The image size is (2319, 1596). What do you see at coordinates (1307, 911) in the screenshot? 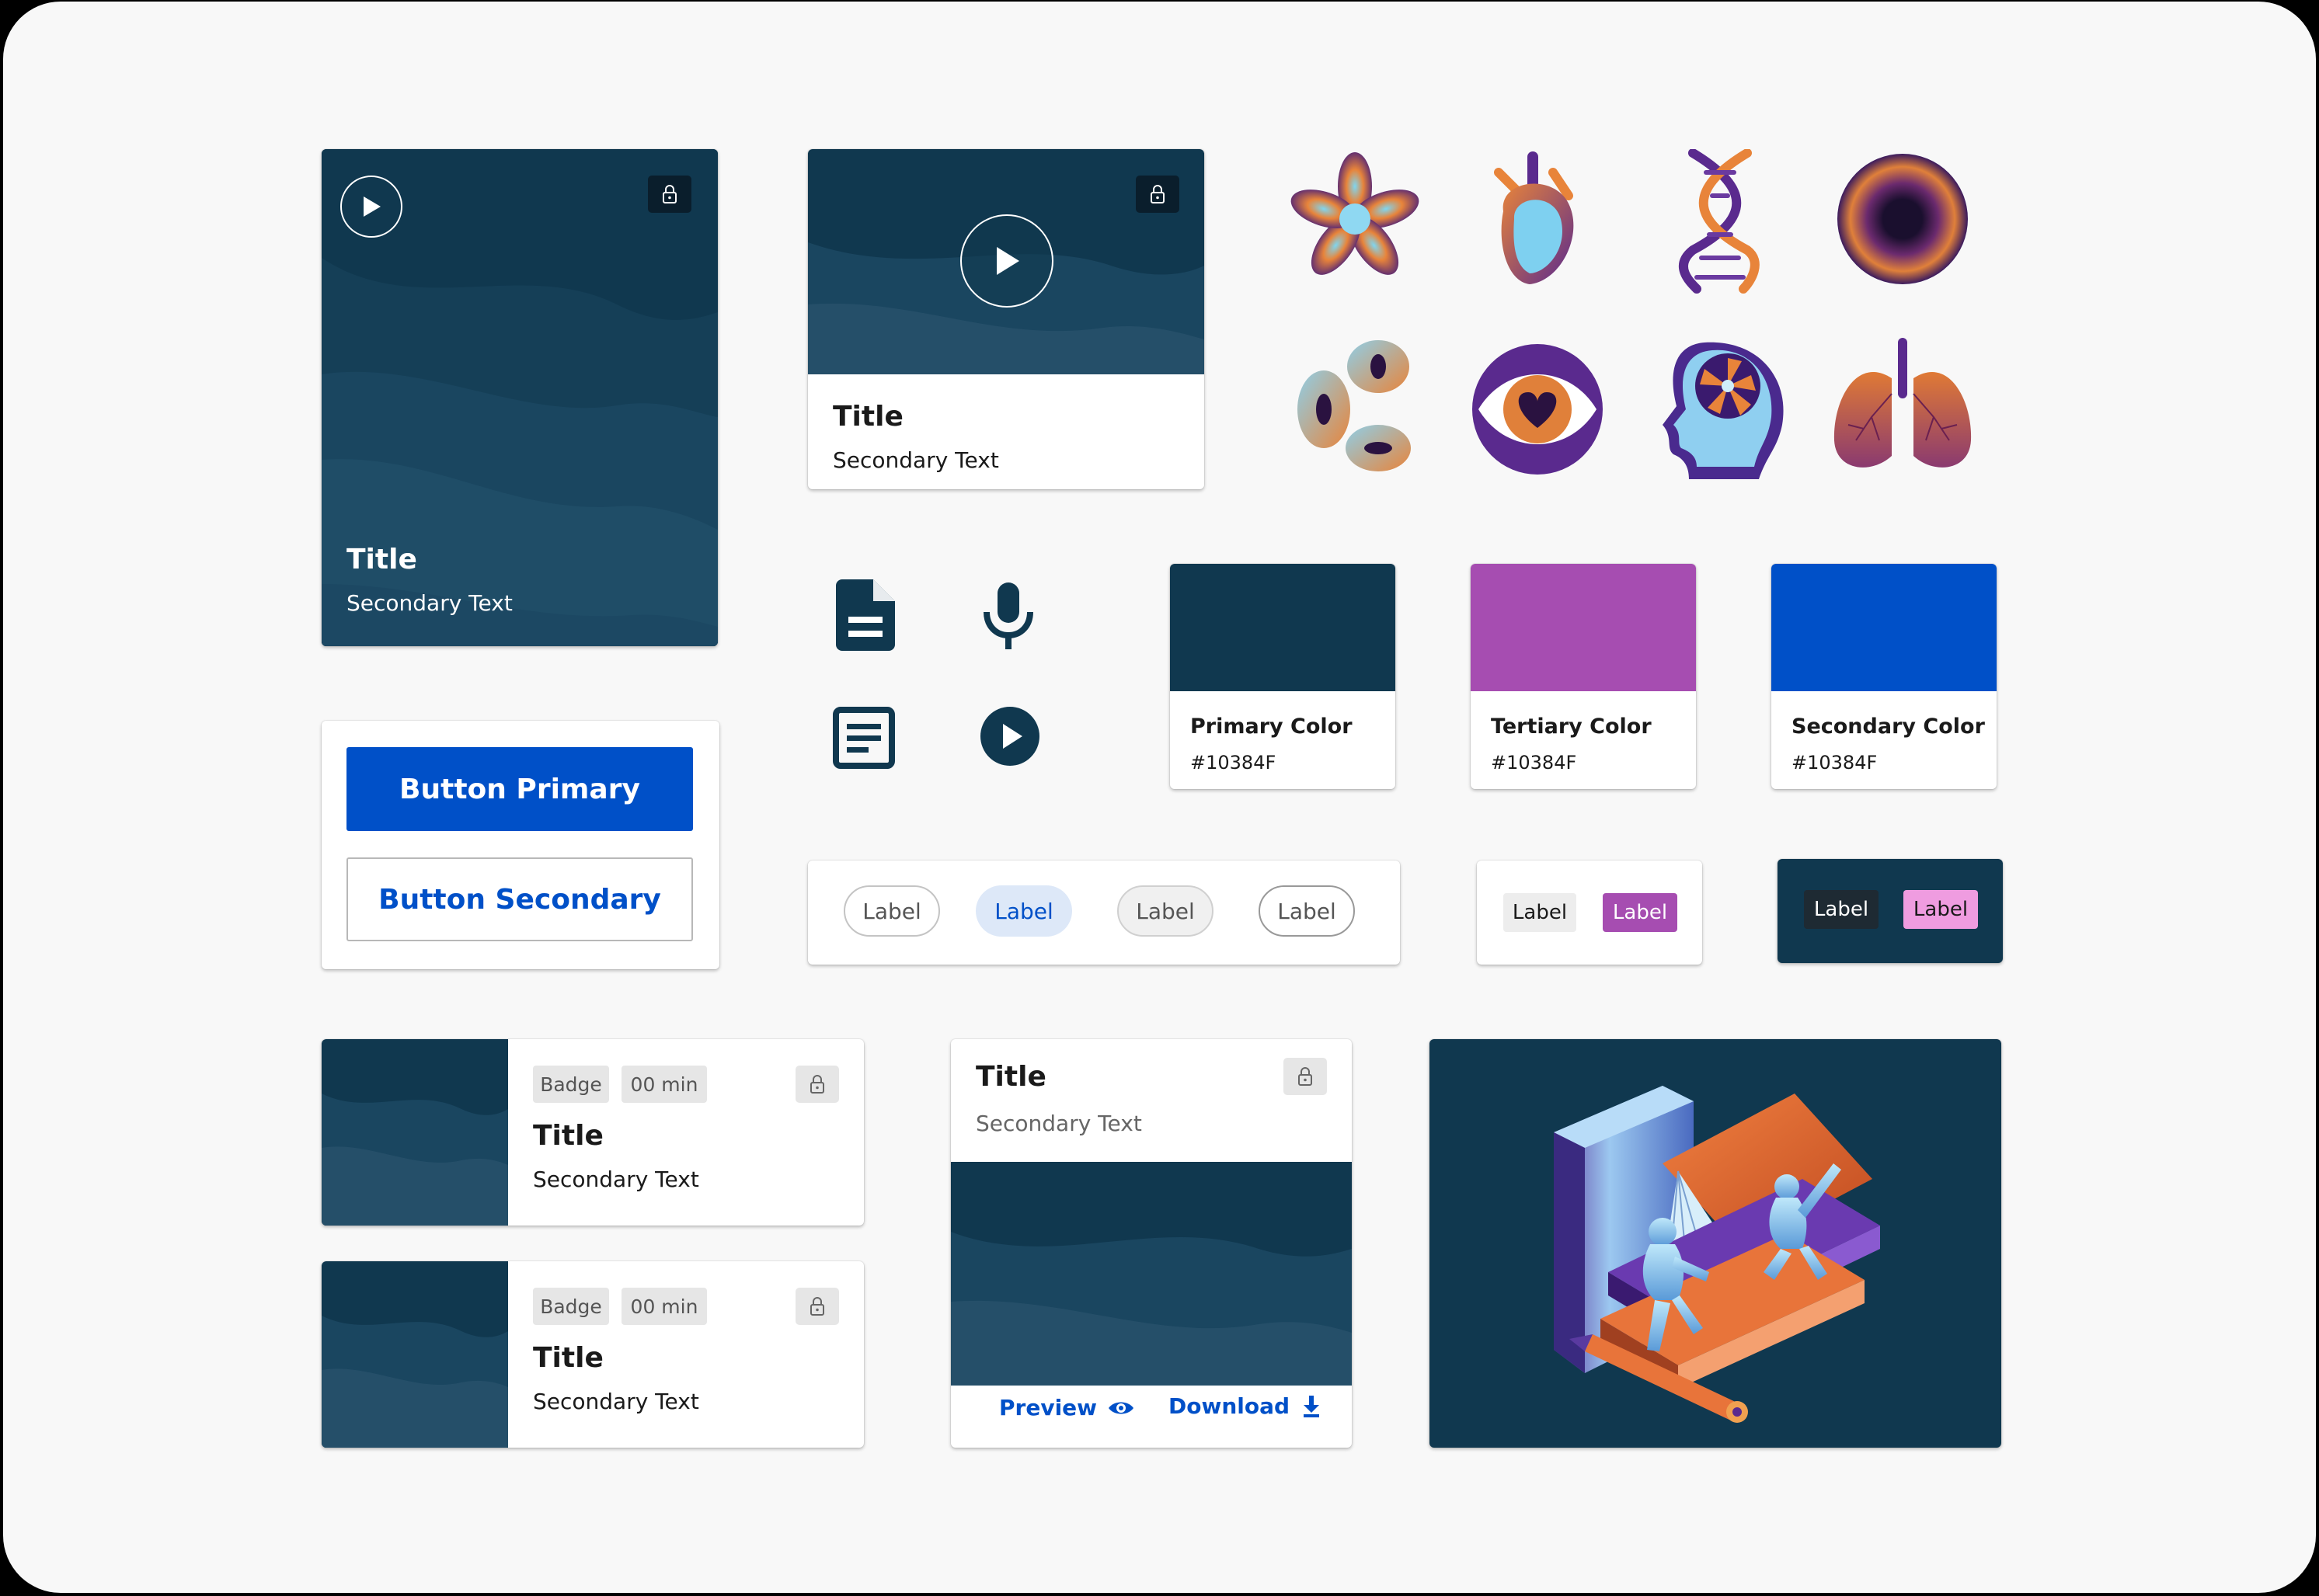
I see `chip-outlined-dark: Label` at bounding box center [1307, 911].